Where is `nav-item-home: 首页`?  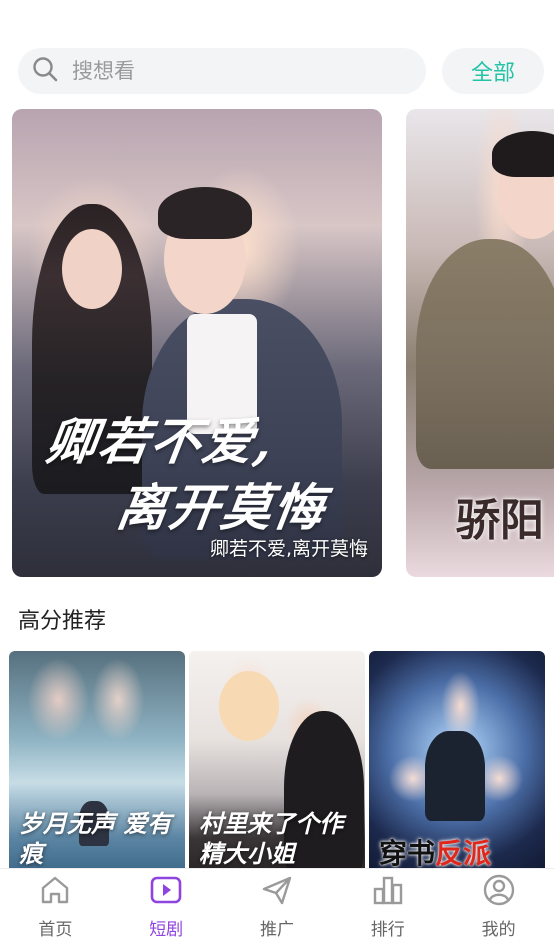
nav-item-home: 首页 is located at coordinates (55, 906).